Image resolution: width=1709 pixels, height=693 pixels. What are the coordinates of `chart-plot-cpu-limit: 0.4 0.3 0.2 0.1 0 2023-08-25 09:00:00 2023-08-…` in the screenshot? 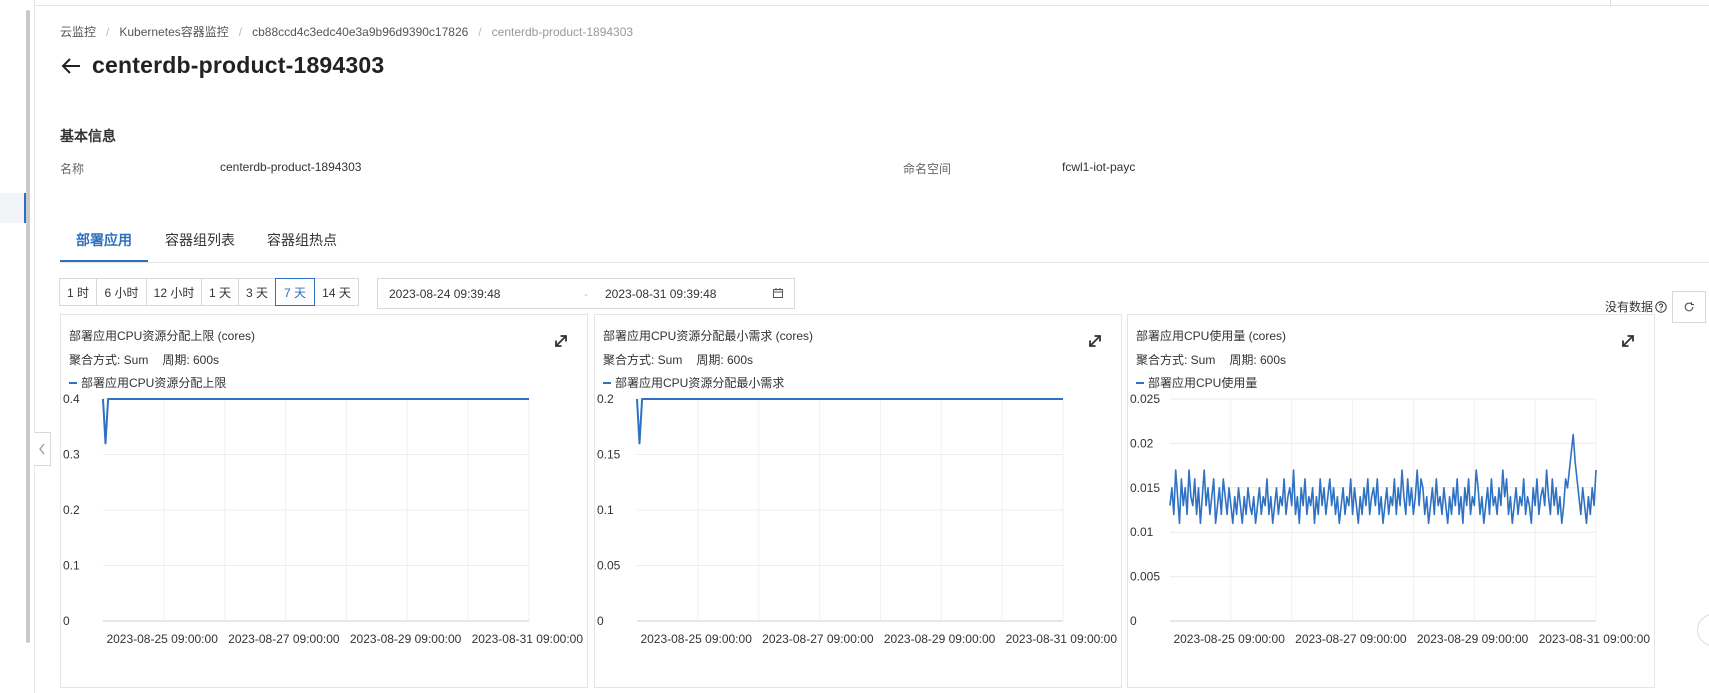 It's located at (323, 519).